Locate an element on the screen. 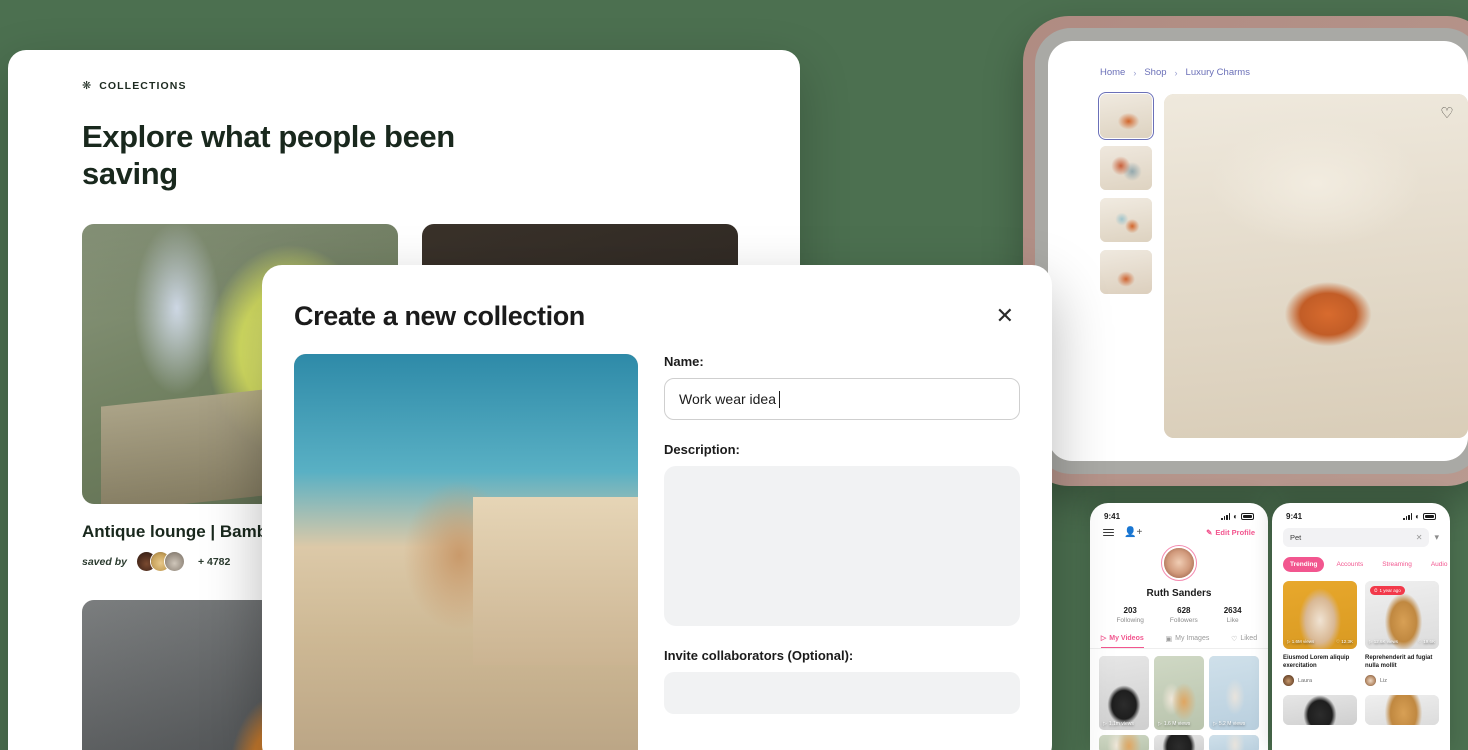  collection-cover-image is located at coordinates (466, 552).